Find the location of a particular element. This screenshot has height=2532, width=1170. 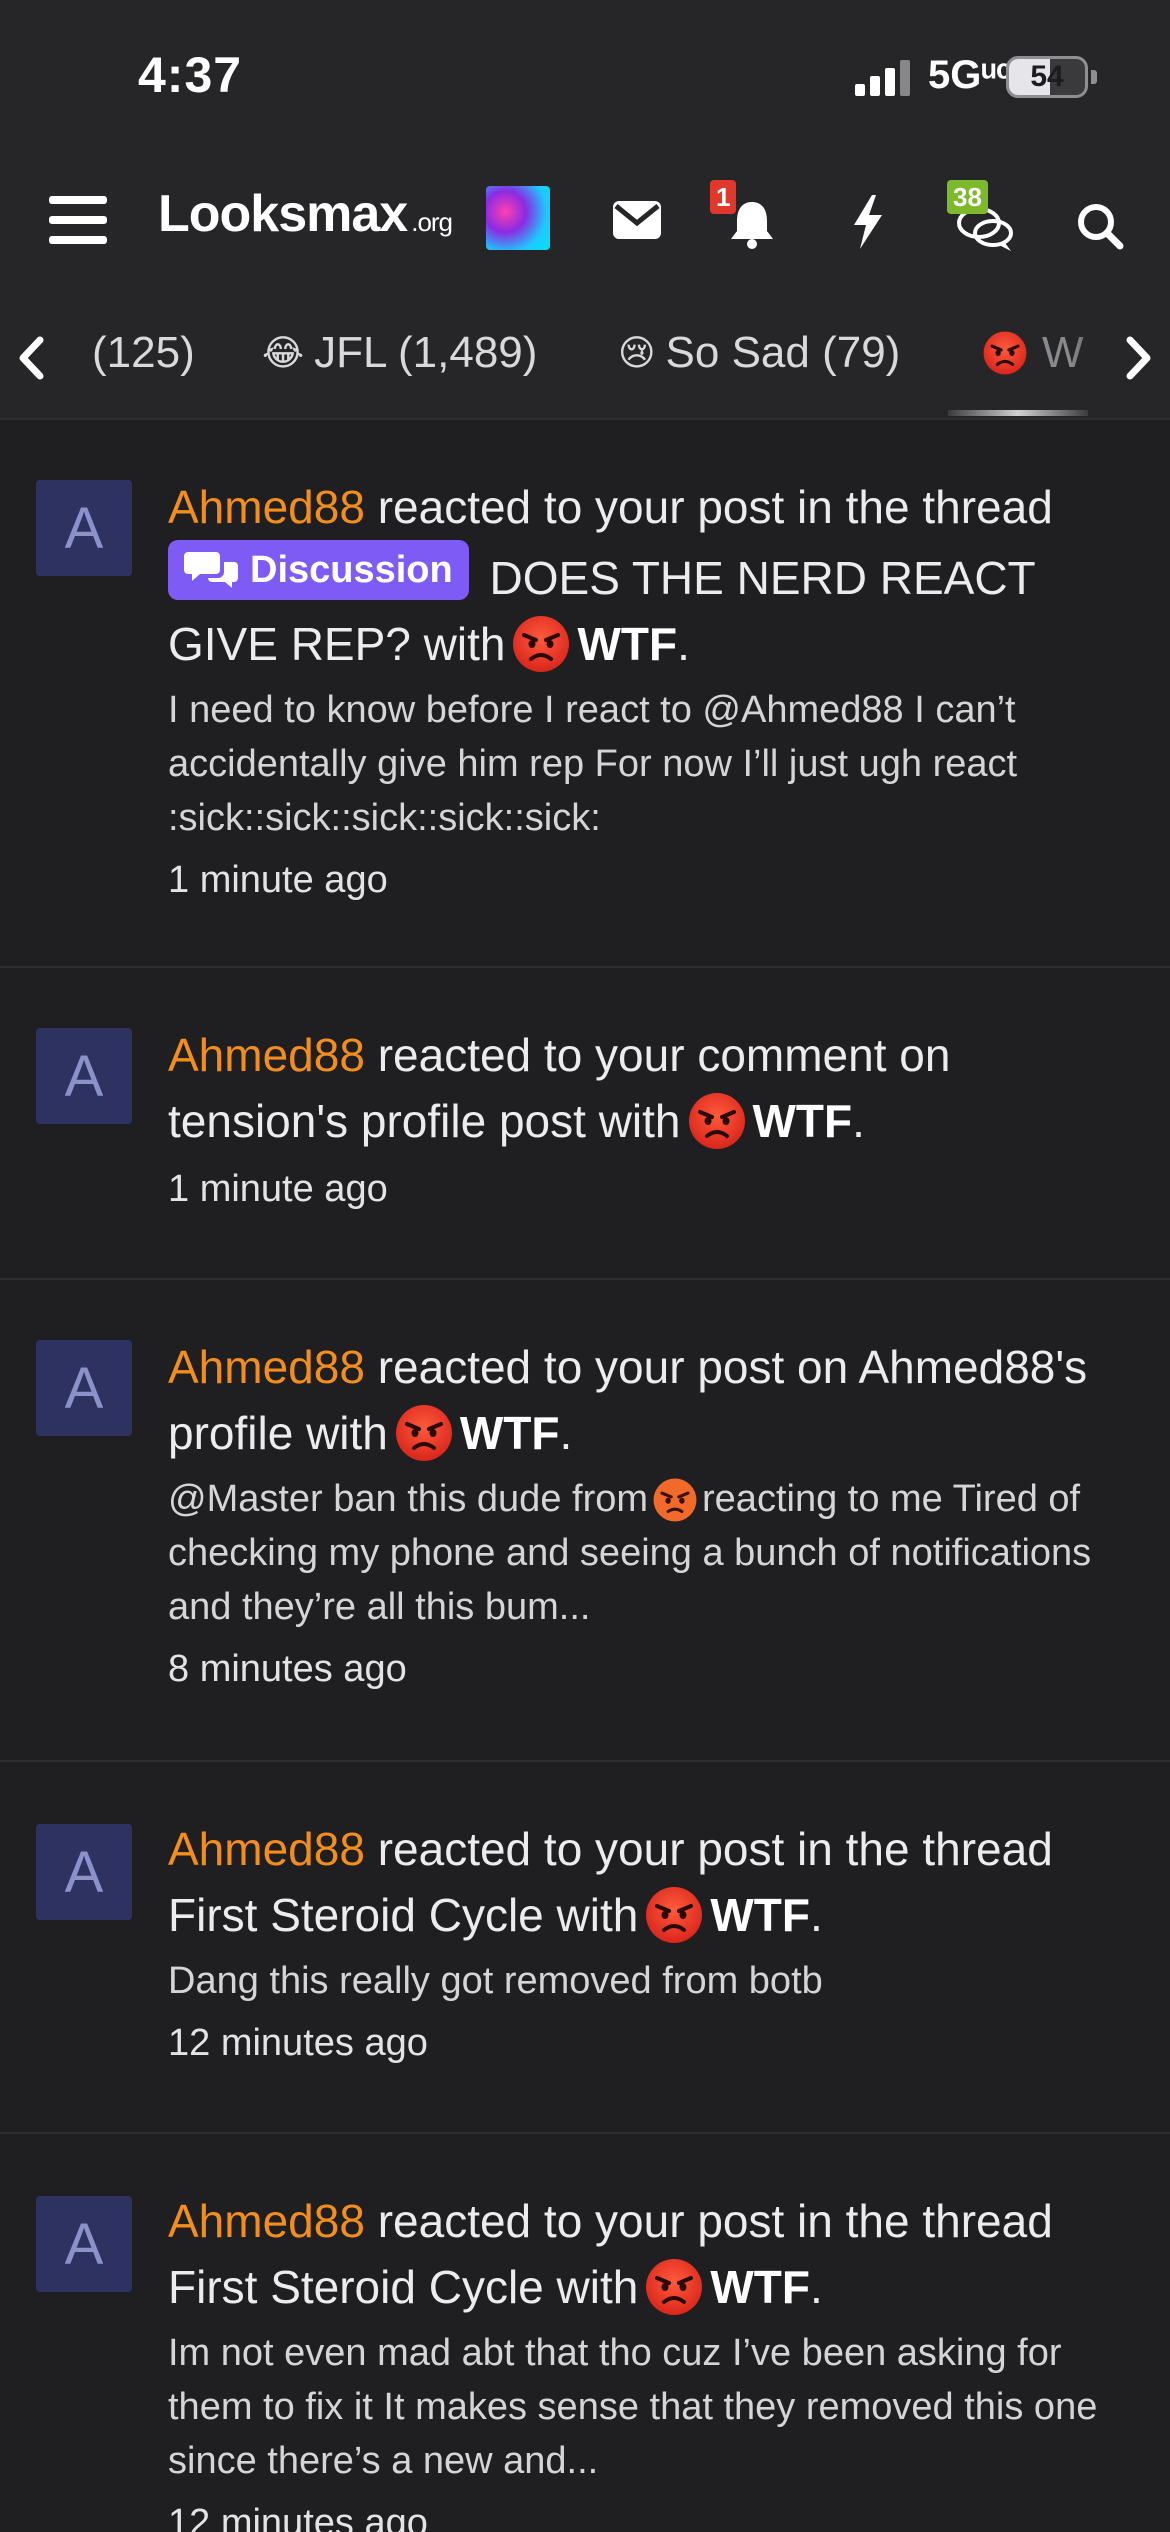

battery-icon: 54 is located at coordinates (1047, 77).